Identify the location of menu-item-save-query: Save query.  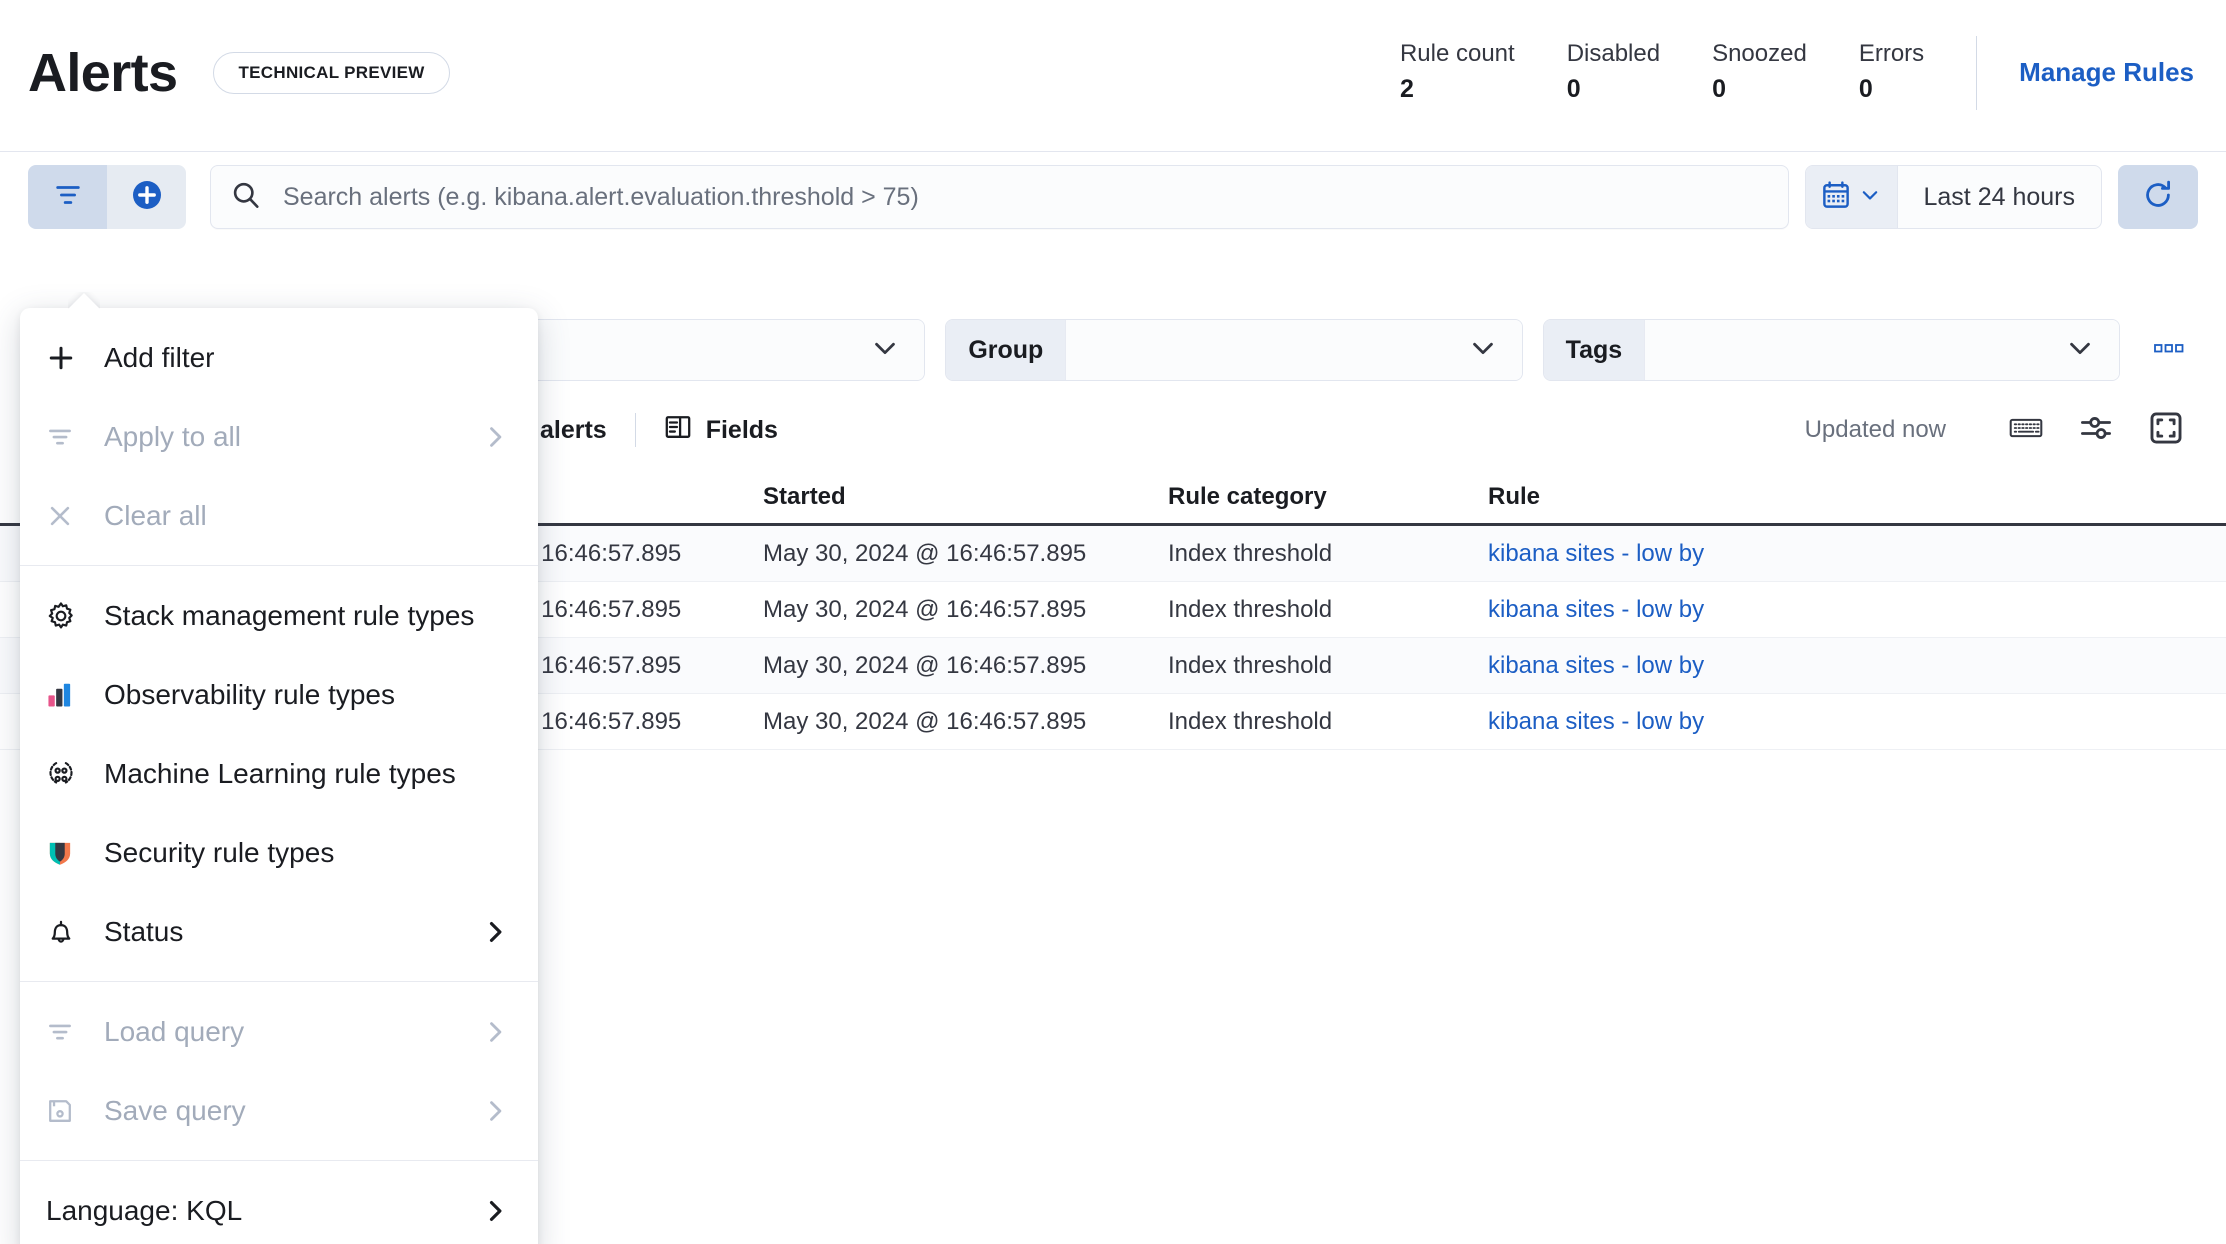
(279, 1110).